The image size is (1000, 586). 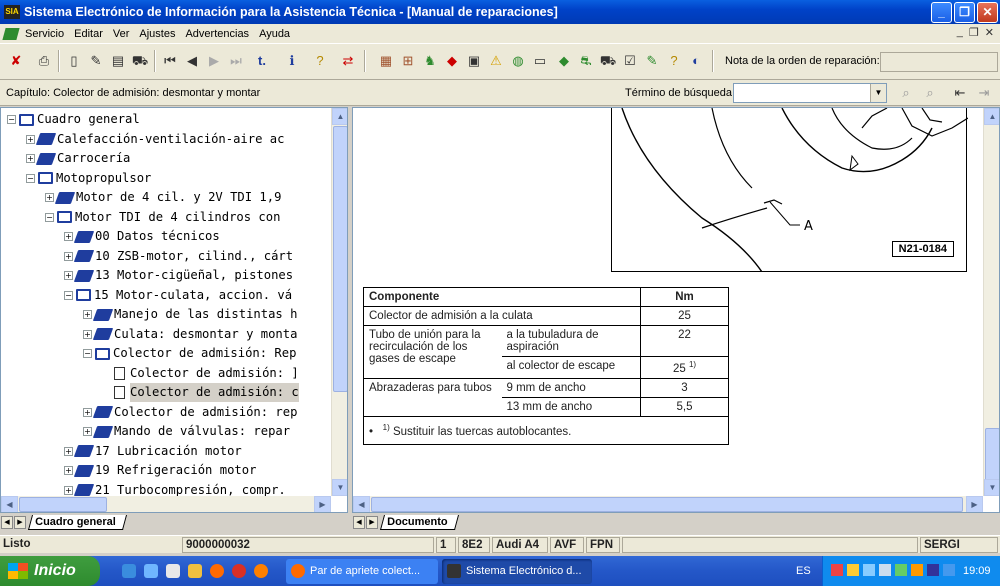 I want to click on start-button: Inicio, so click(x=50, y=571).